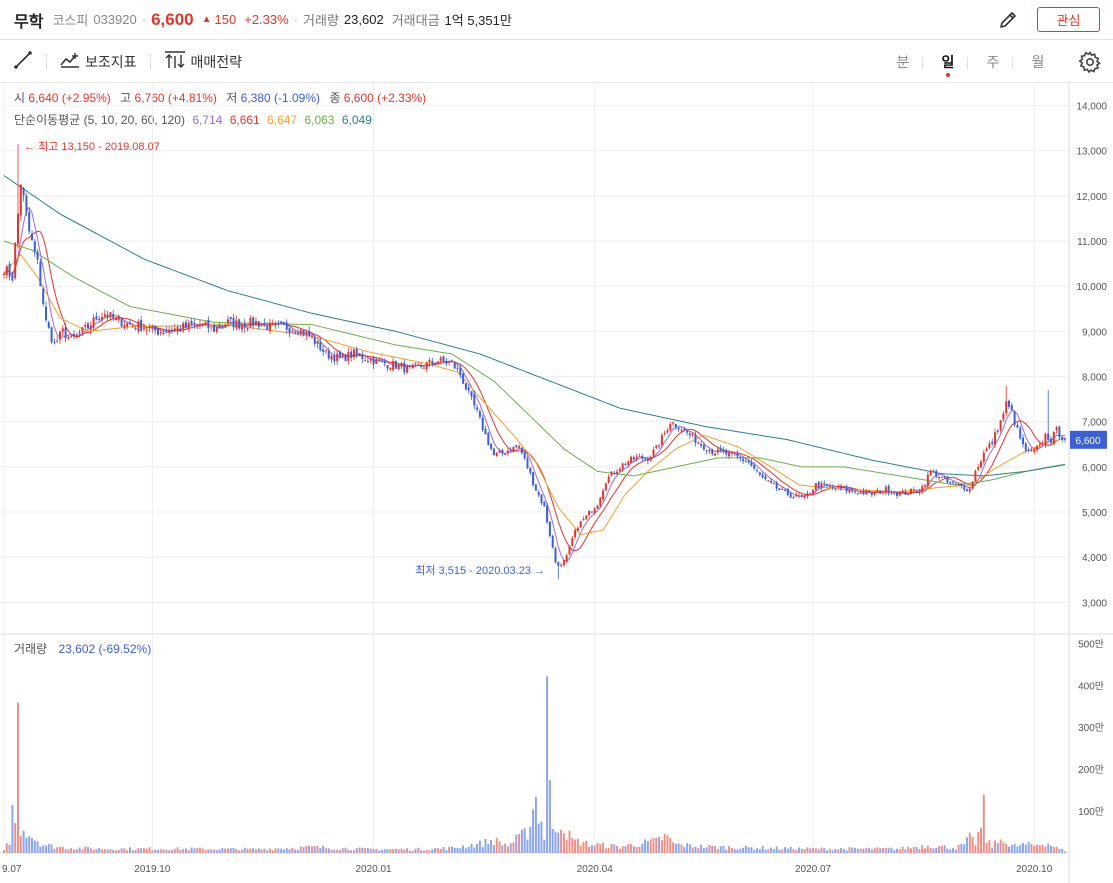 The width and height of the screenshot is (1113, 883). I want to click on favorite-button: 관심, so click(1068, 19).